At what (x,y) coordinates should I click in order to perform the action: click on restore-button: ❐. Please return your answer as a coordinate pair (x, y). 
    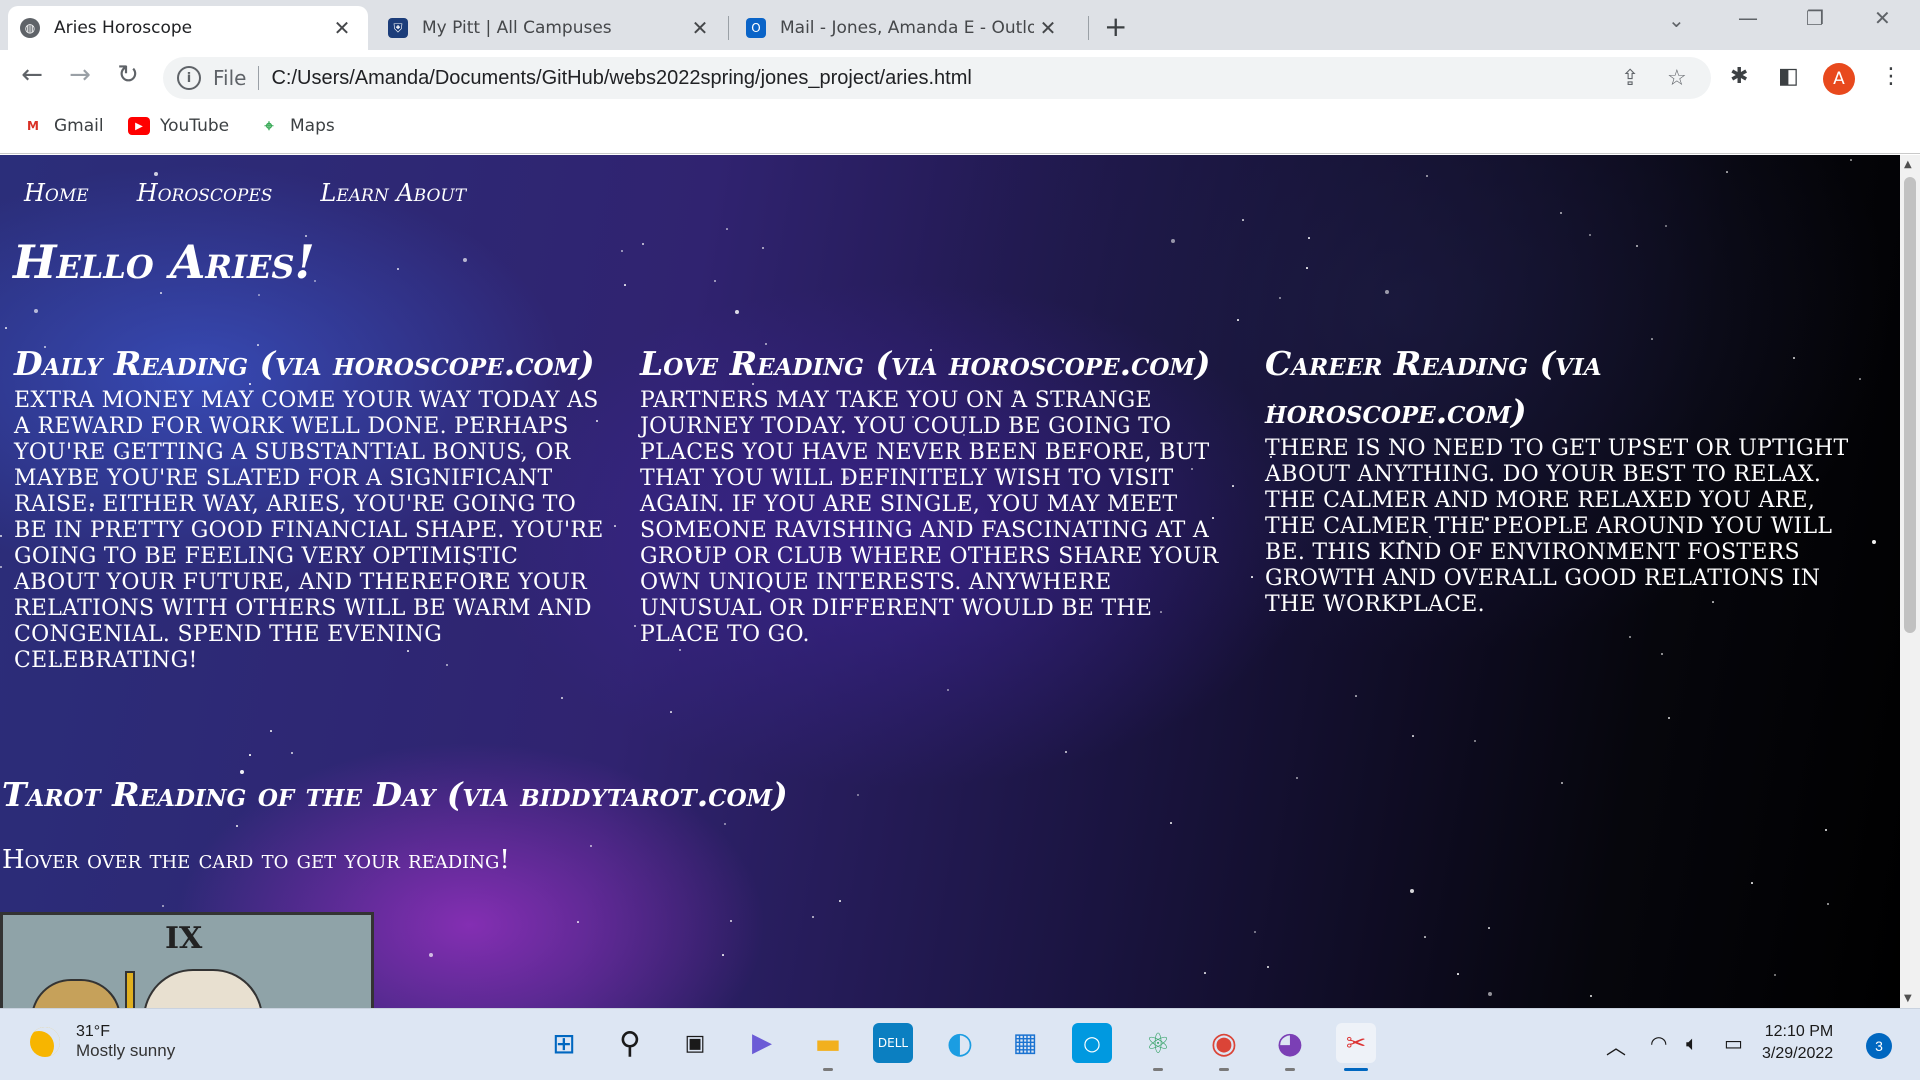
    Looking at the image, I should click on (1815, 18).